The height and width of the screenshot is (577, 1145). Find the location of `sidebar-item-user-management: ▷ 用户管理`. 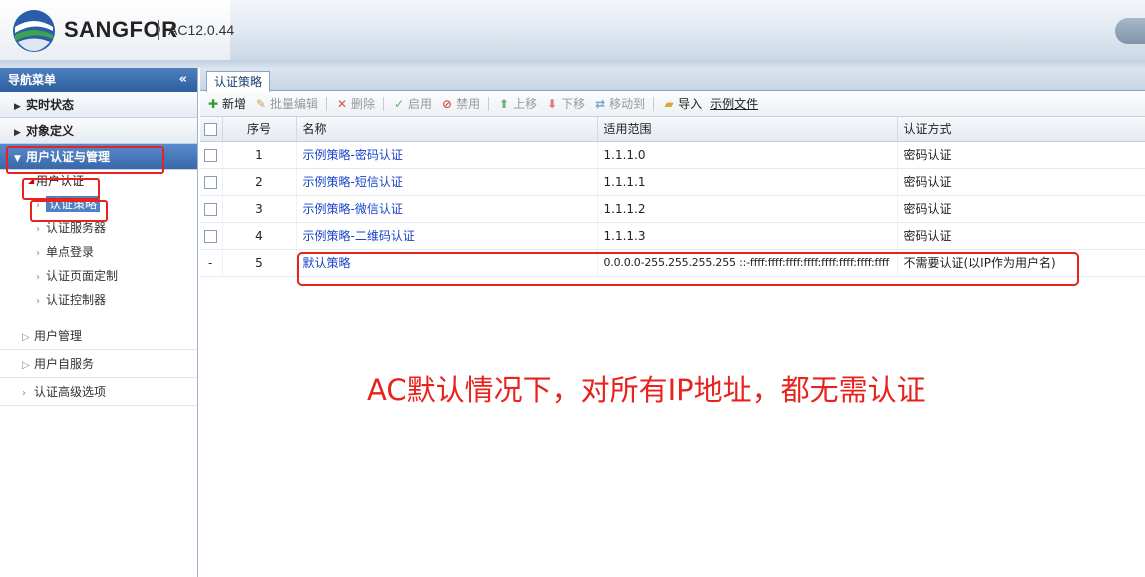

sidebar-item-user-management: ▷ 用户管理 is located at coordinates (98, 336).